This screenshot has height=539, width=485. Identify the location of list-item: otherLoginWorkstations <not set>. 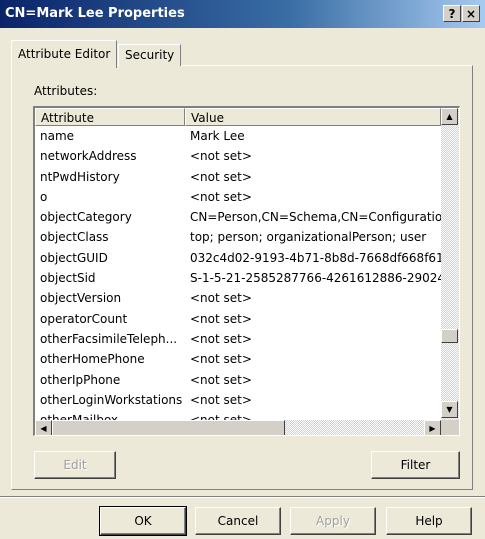
(238, 400).